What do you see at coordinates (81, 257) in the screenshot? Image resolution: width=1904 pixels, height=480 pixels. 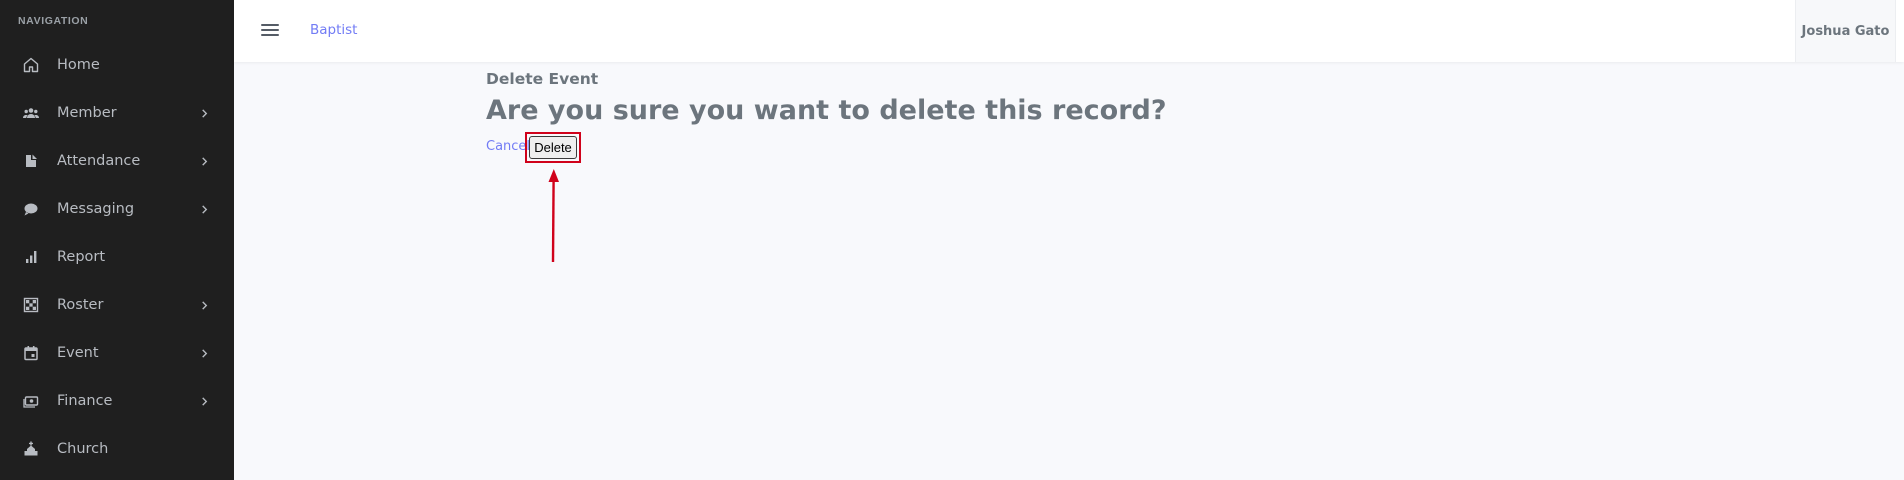 I see `sidebar-item-label: Report` at bounding box center [81, 257].